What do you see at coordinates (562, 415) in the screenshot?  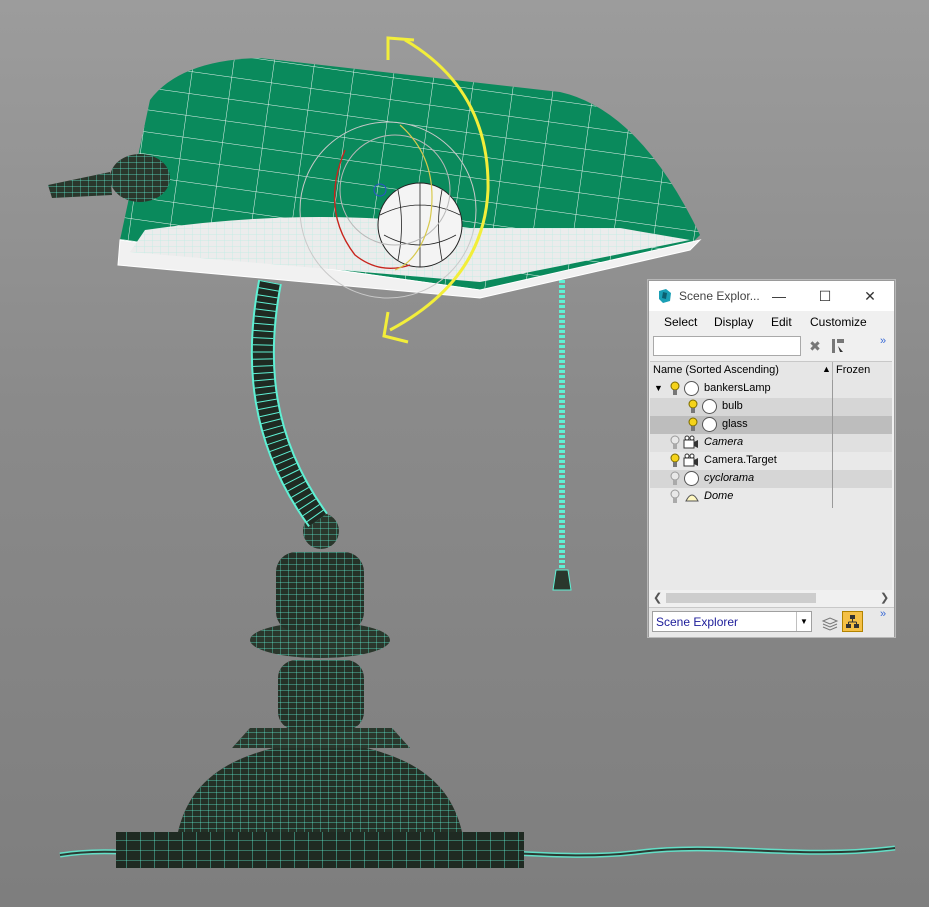 I see `pull-chain` at bounding box center [562, 415].